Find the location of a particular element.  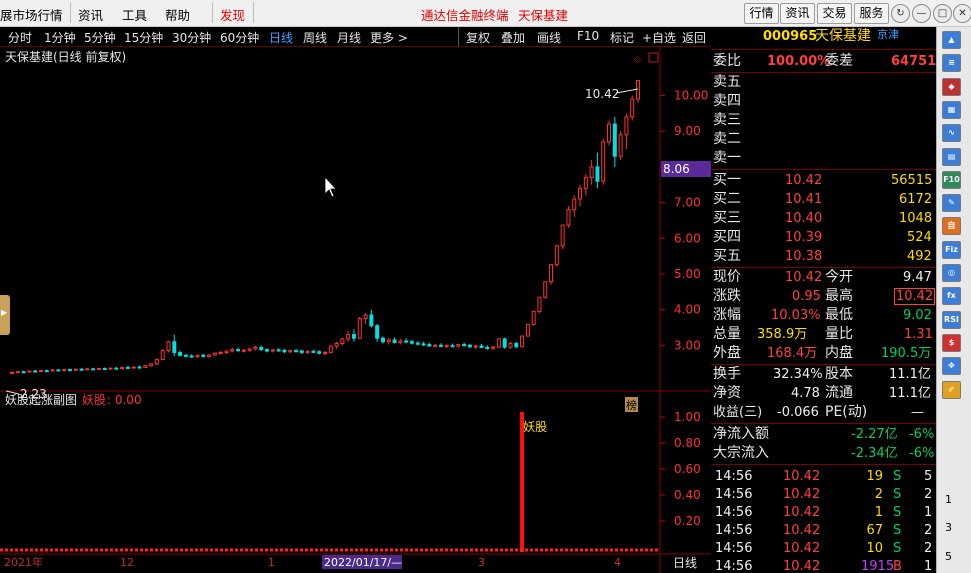

move-icon: ✥ is located at coordinates (951, 366).